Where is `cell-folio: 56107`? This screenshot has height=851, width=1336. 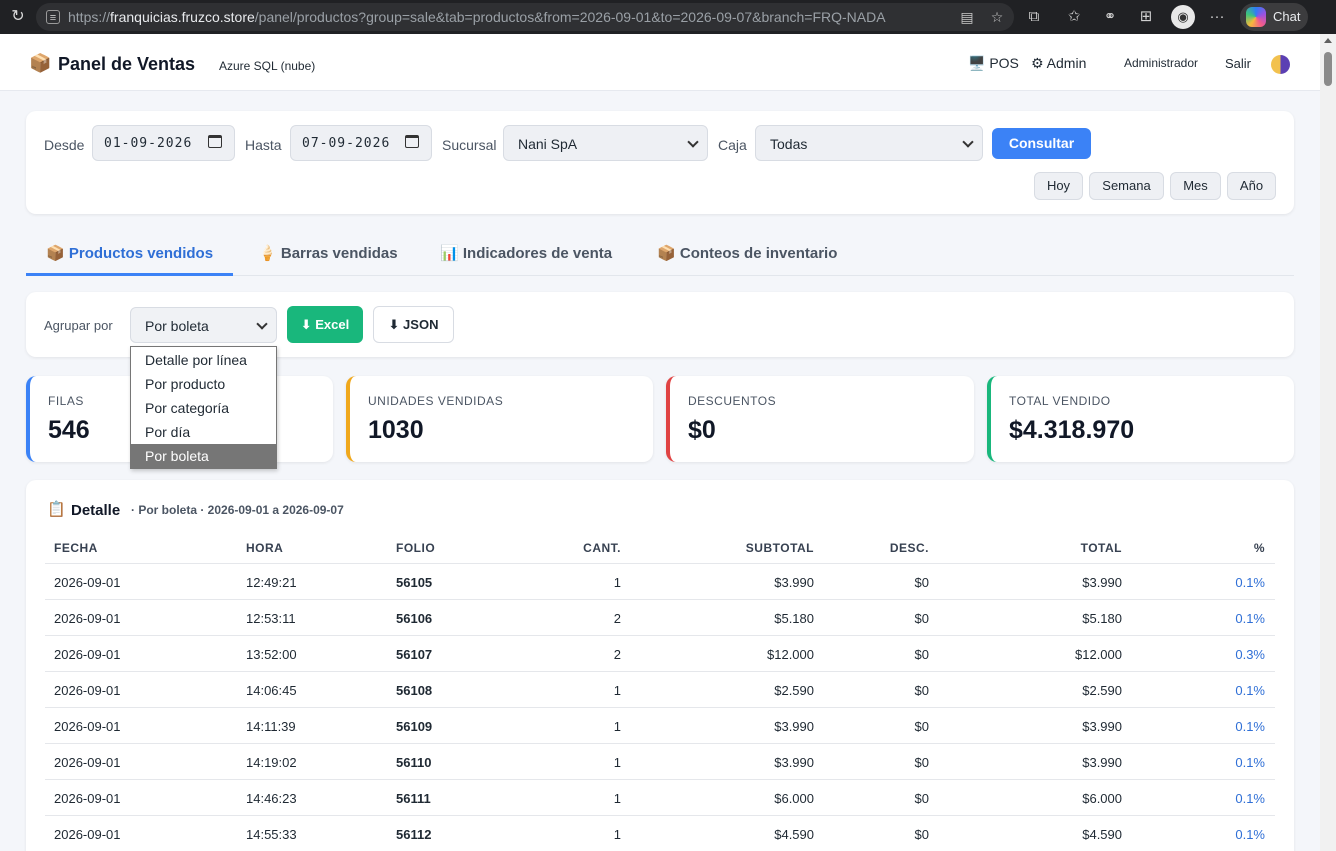
cell-folio: 56107 is located at coordinates (414, 654).